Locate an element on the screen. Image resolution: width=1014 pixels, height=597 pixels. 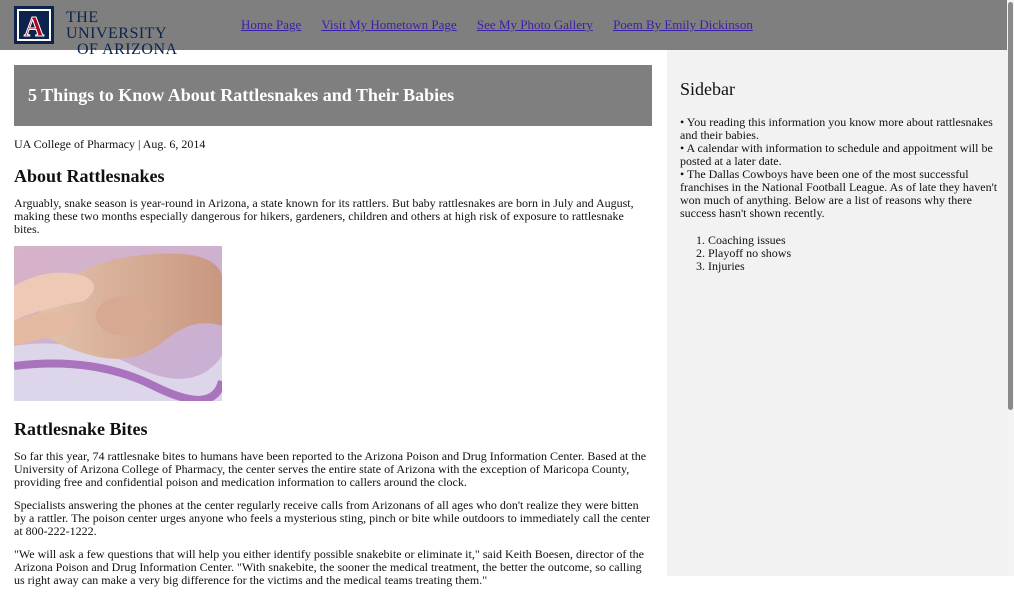
section-heading-bites: Rattlesnake Bites is located at coordinates (81, 429).